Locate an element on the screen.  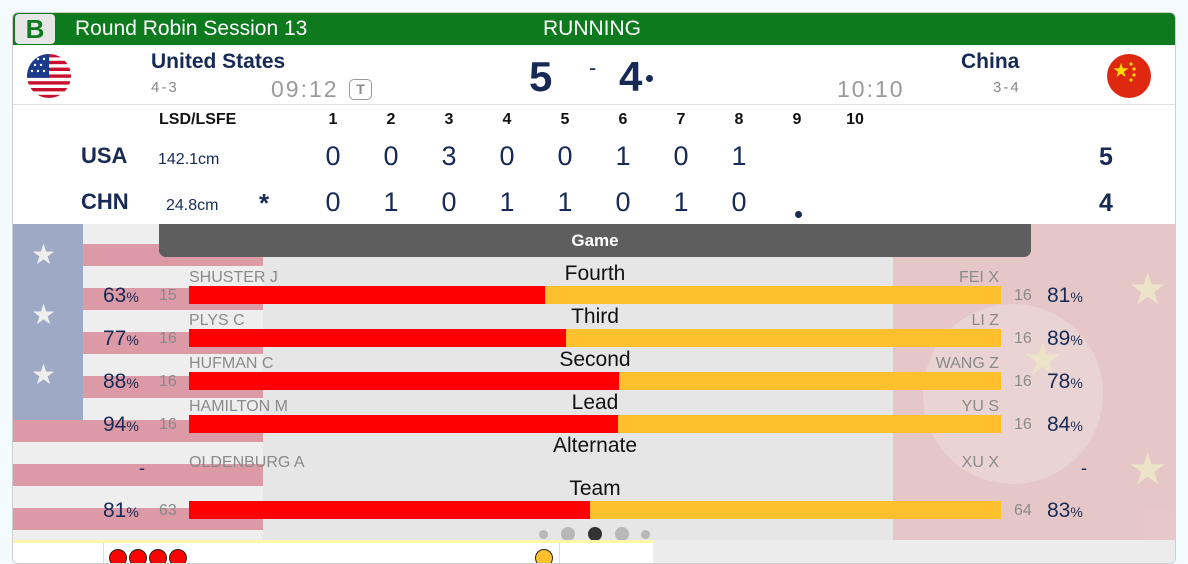
session-title: Round Robin Session 13 is located at coordinates (191, 28).